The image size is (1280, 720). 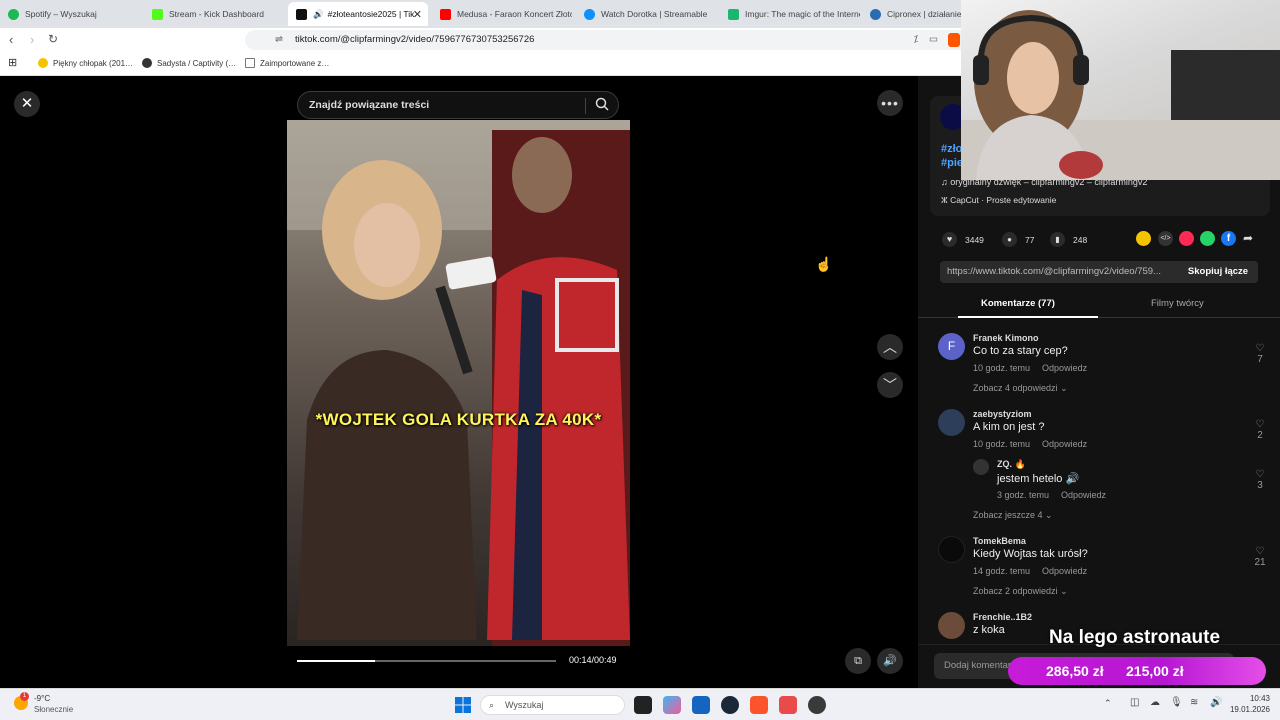 What do you see at coordinates (1194, 702) in the screenshot?
I see `wifi-icon: ≋` at bounding box center [1194, 702].